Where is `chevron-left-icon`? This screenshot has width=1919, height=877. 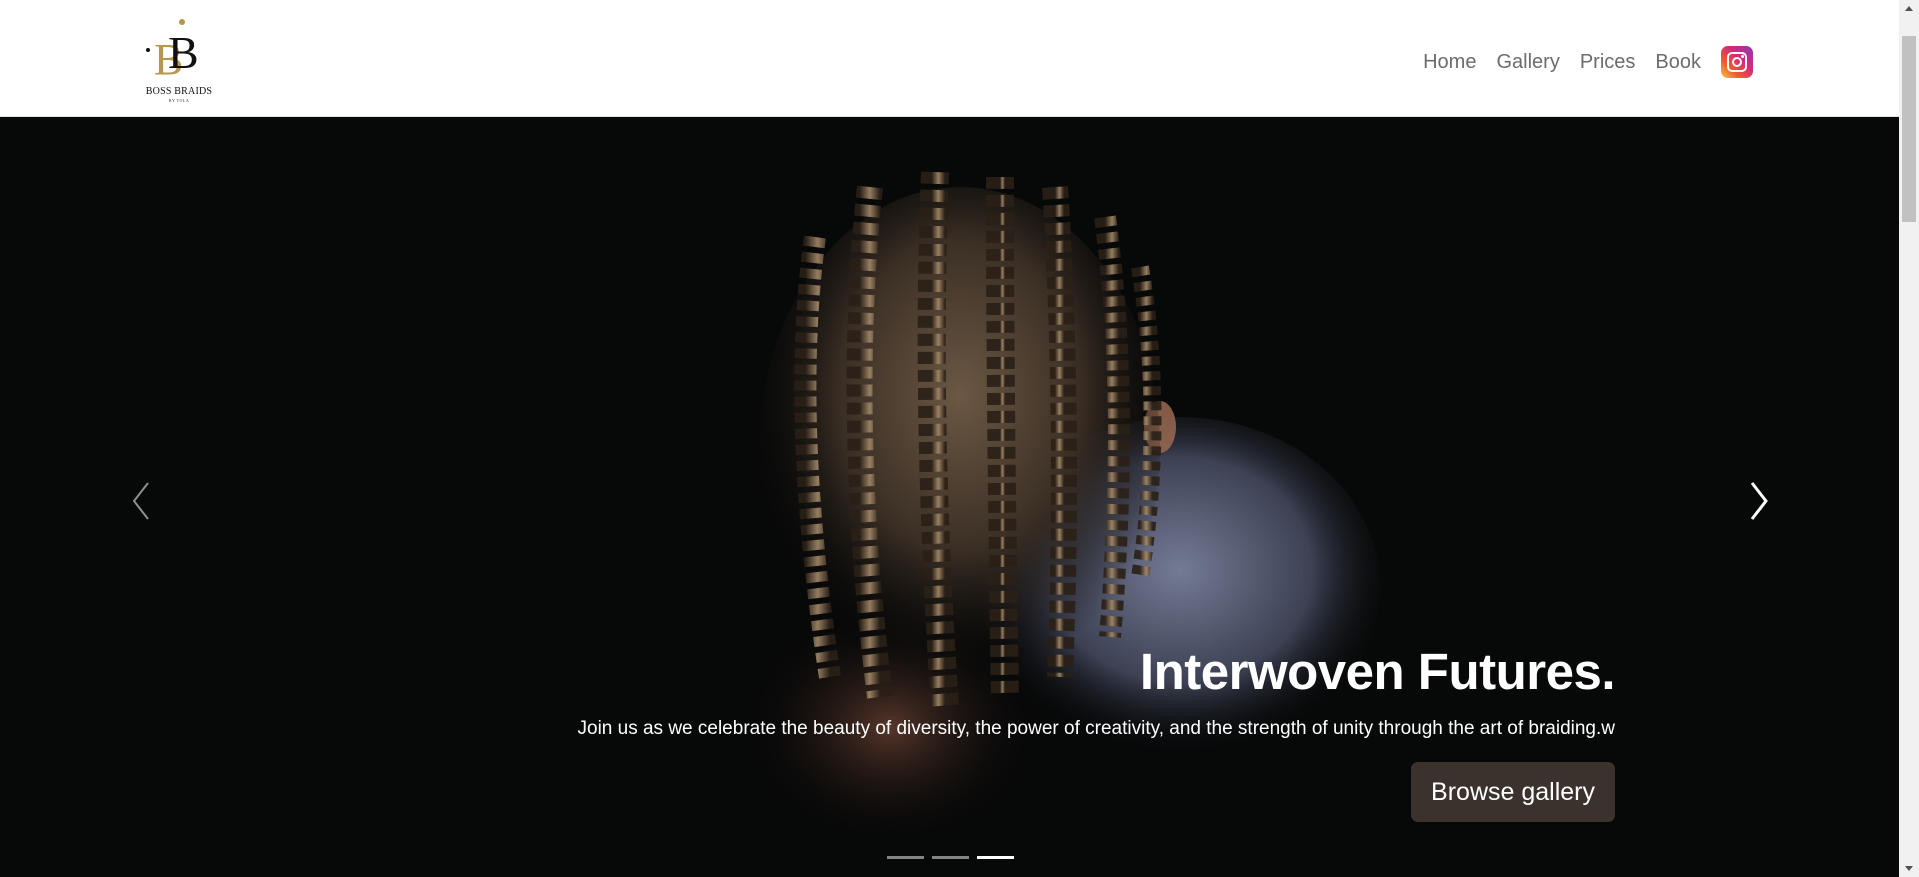
chevron-left-icon is located at coordinates (140, 501).